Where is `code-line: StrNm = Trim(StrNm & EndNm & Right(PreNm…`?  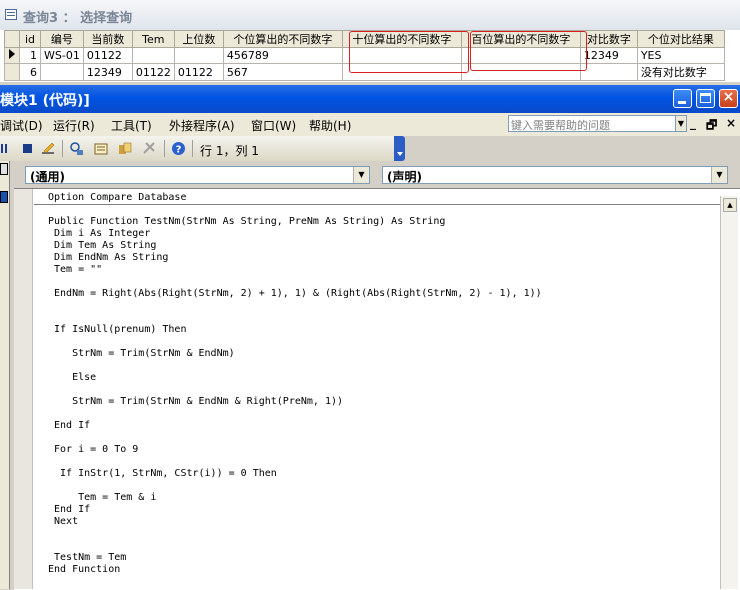
code-line: StrNm = Trim(StrNm & EndNm & Right(PreNm… is located at coordinates (295, 402).